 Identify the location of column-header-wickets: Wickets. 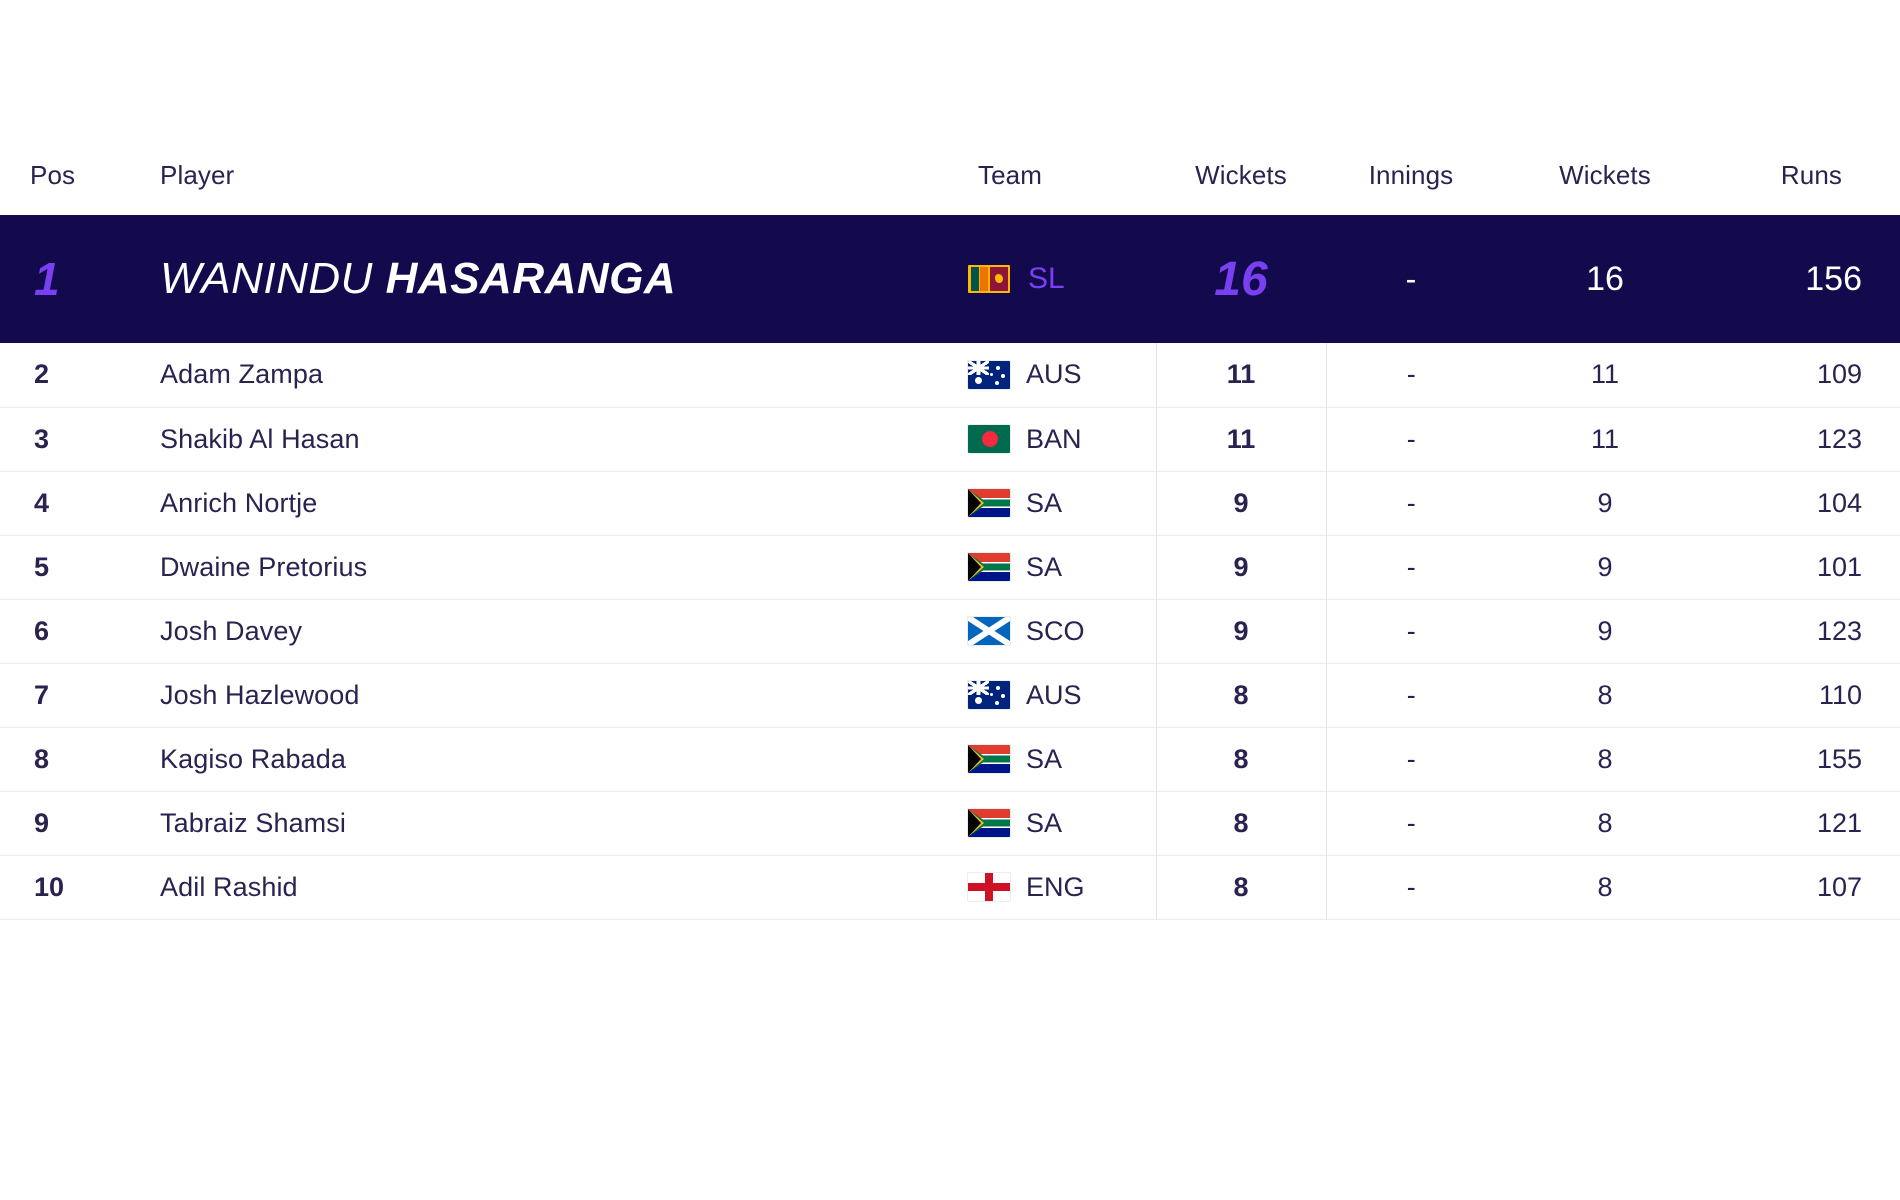
(1241, 187).